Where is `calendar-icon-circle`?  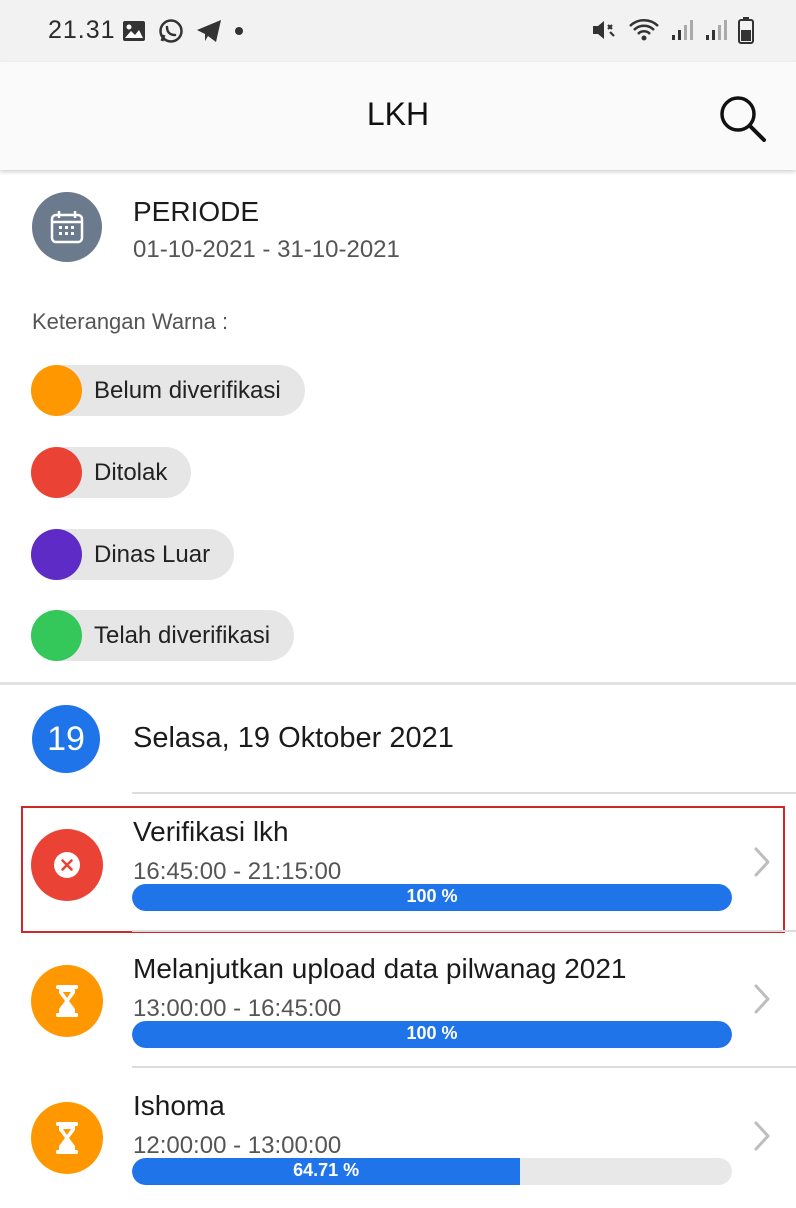
calendar-icon-circle is located at coordinates (67, 227).